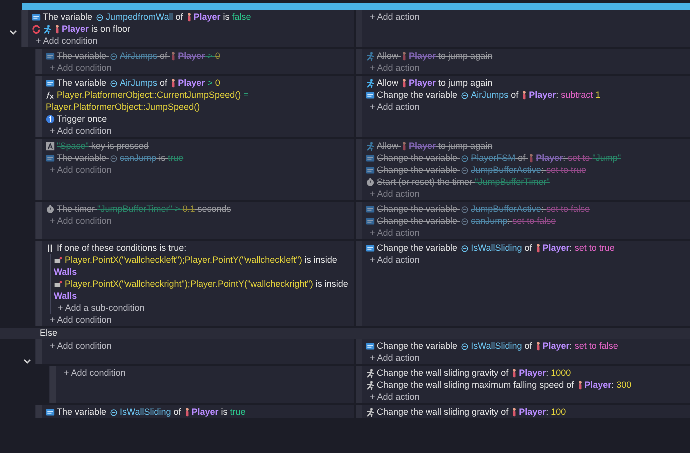  What do you see at coordinates (425, 182) in the screenshot?
I see `action-text: Start (or reset) the timer` at bounding box center [425, 182].